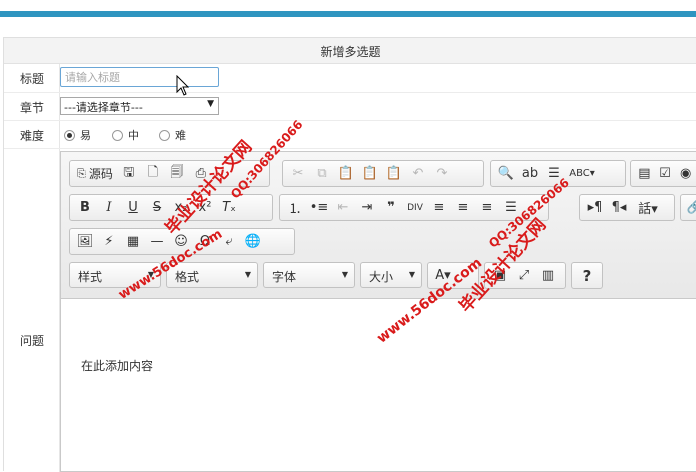 This screenshot has height=472, width=696. I want to click on language-icon: 話▾, so click(648, 209).